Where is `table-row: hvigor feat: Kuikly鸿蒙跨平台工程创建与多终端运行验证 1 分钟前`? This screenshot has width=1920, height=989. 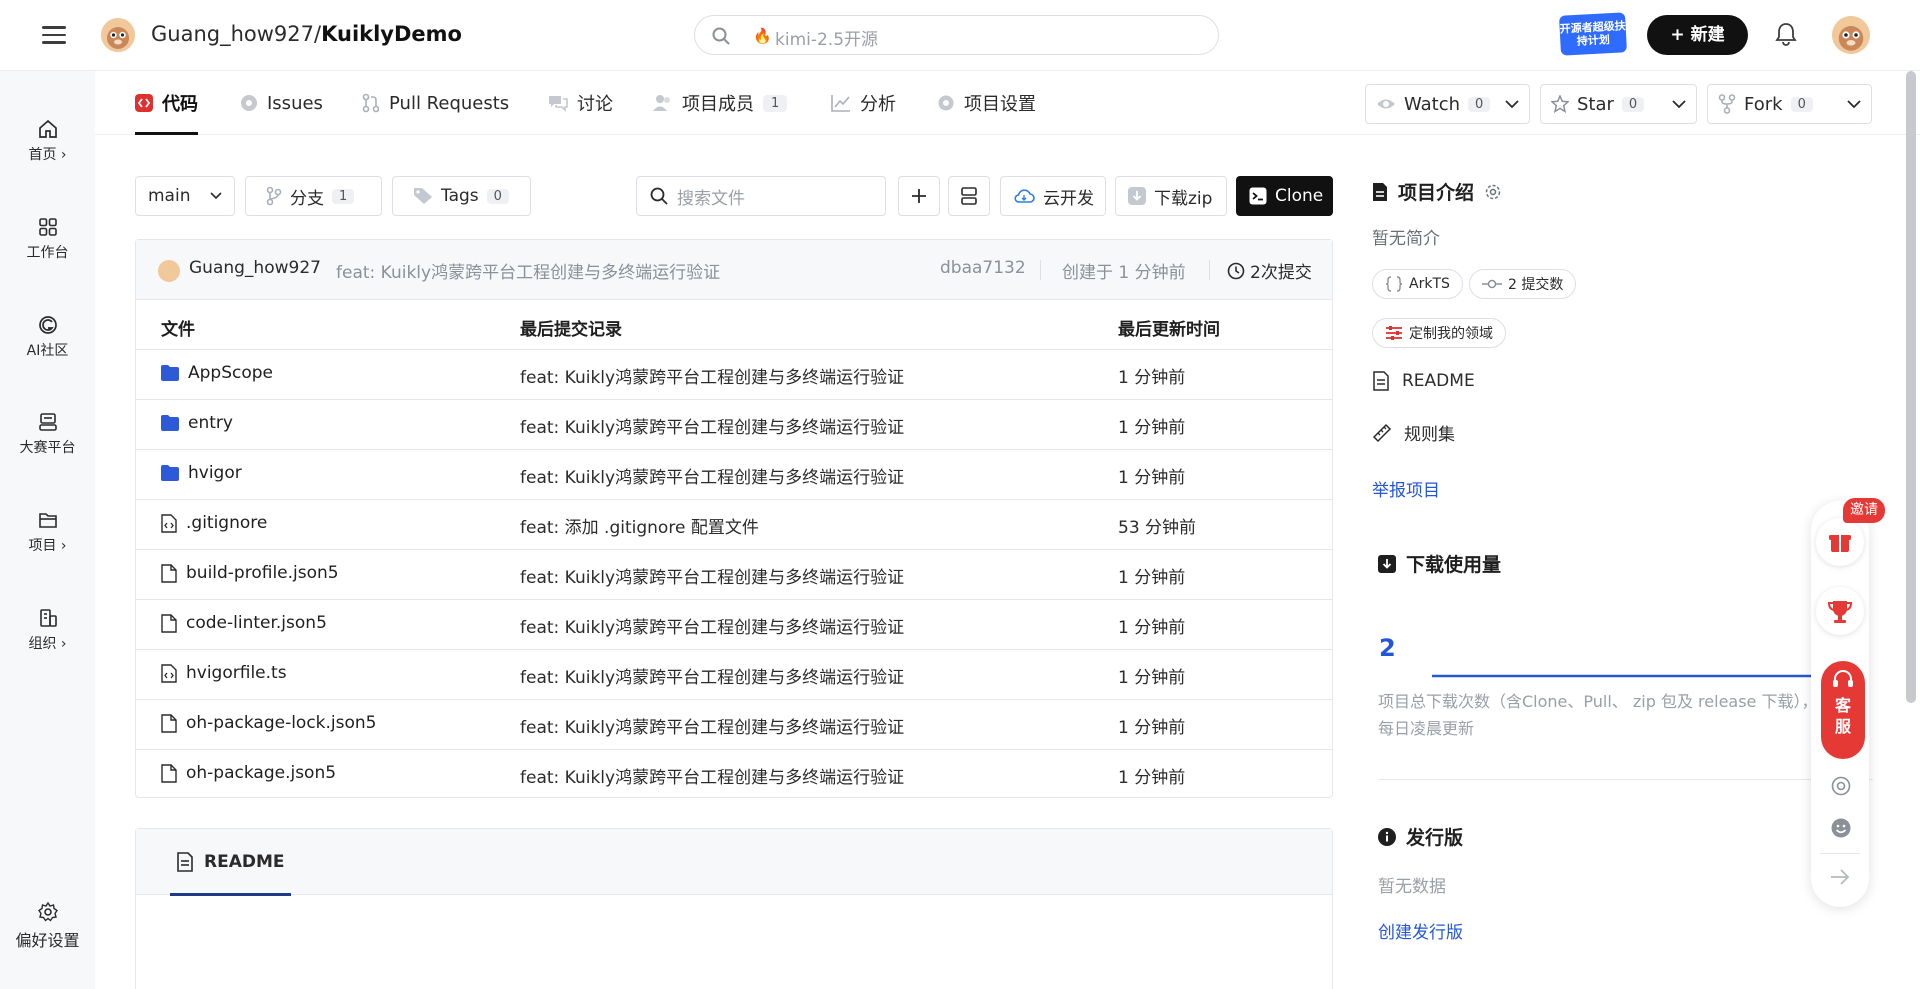
table-row: hvigor feat: Kuikly鸿蒙跨平台工程创建与多终端运行验证 1 分钟前 is located at coordinates (734, 475).